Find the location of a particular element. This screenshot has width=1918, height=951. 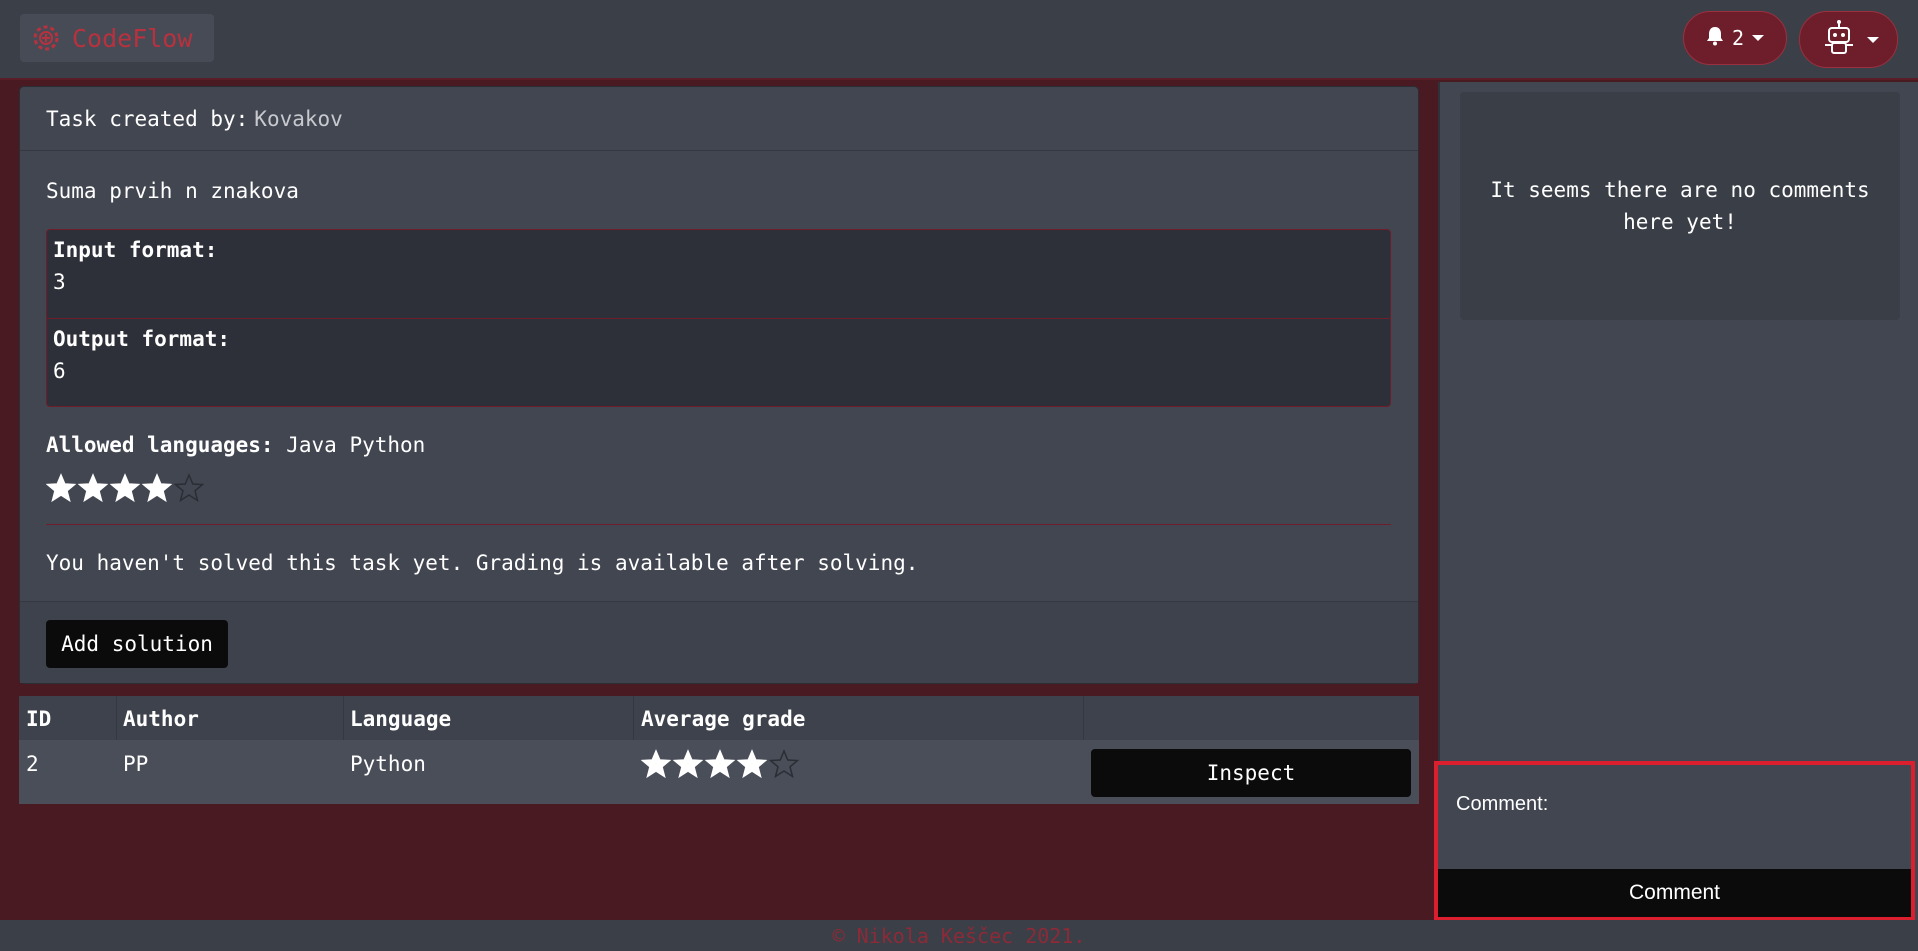

input-format-label: Input format: is located at coordinates (135, 250).